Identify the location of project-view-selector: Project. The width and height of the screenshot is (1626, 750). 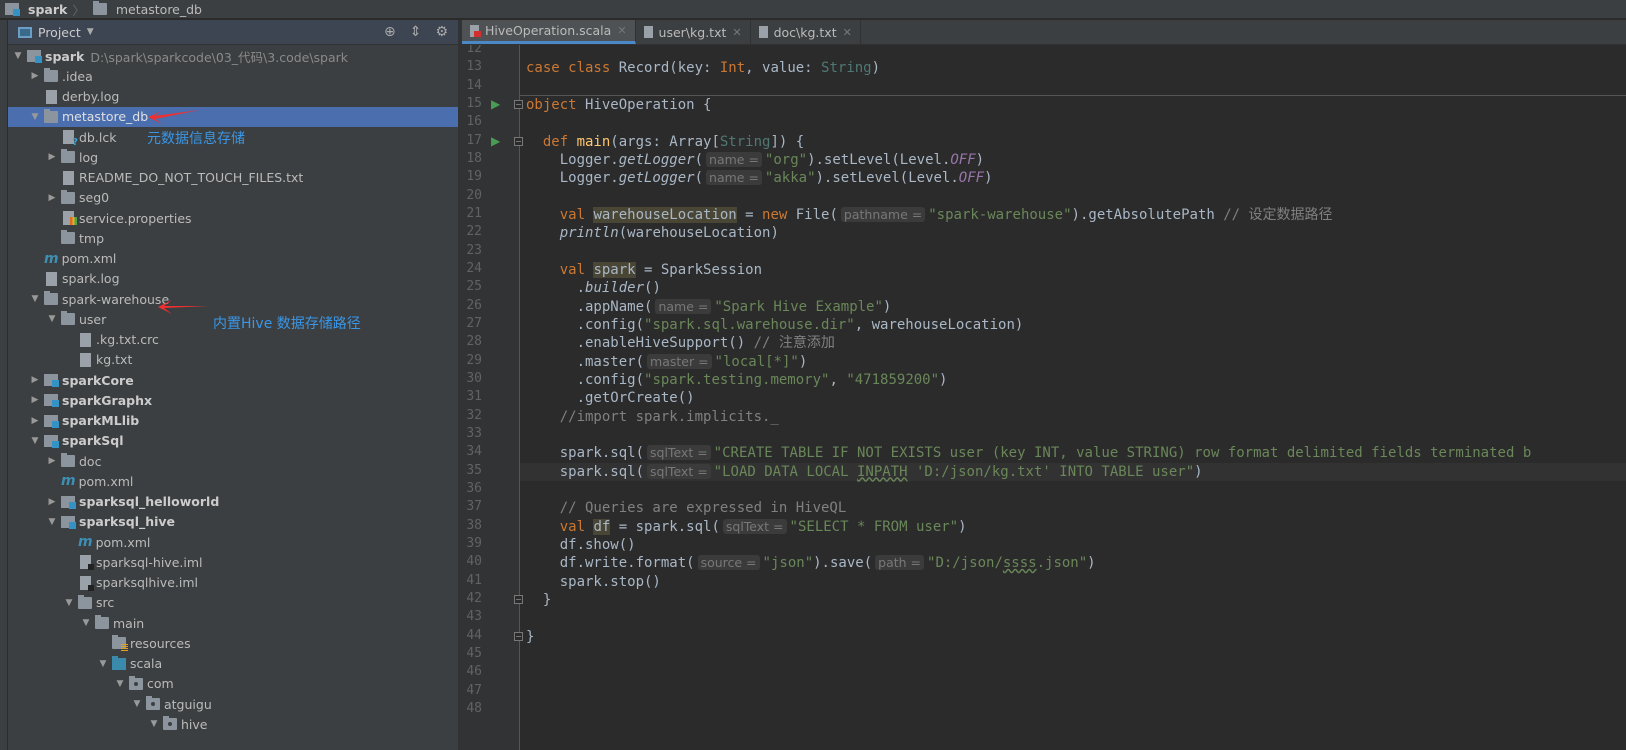
(59, 32).